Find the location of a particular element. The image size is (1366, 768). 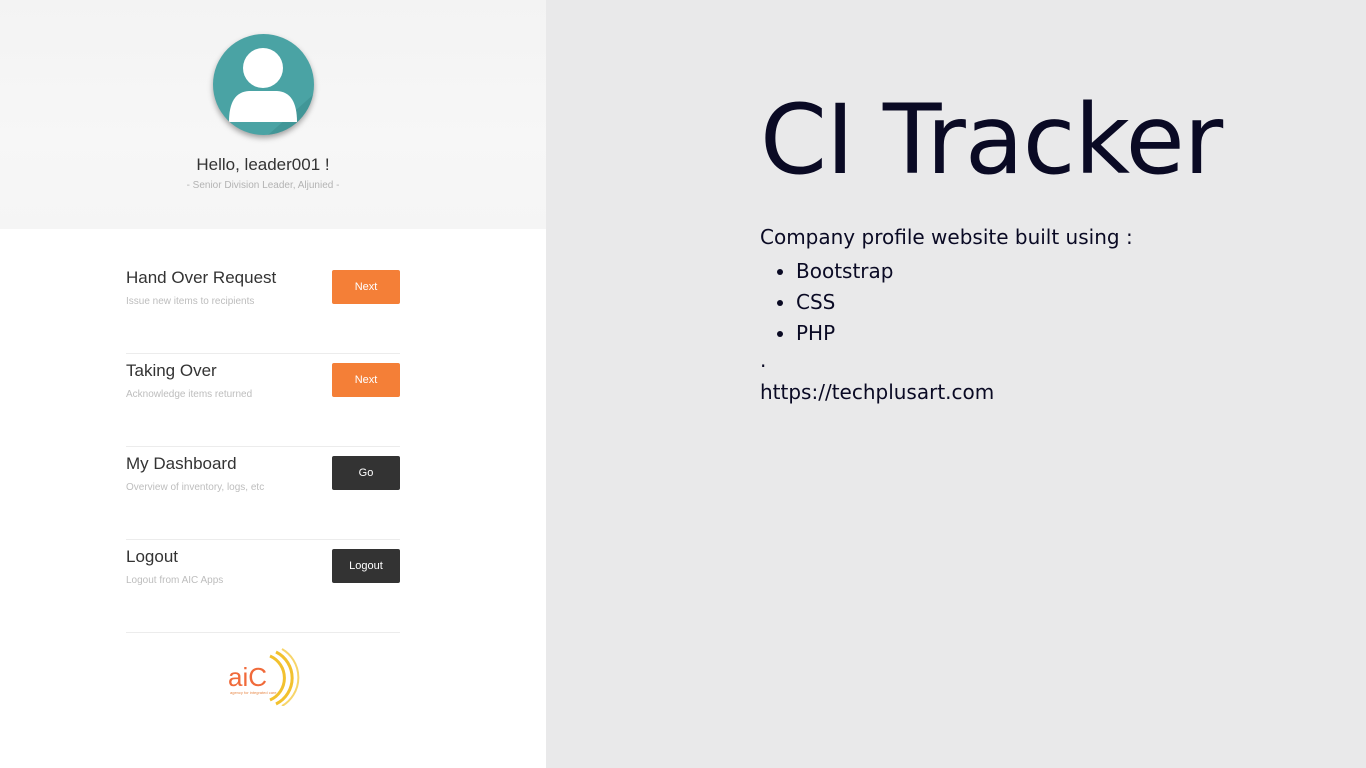

menu-item-logout: Logout Logout from AIC Apps Logout is located at coordinates (263, 586).